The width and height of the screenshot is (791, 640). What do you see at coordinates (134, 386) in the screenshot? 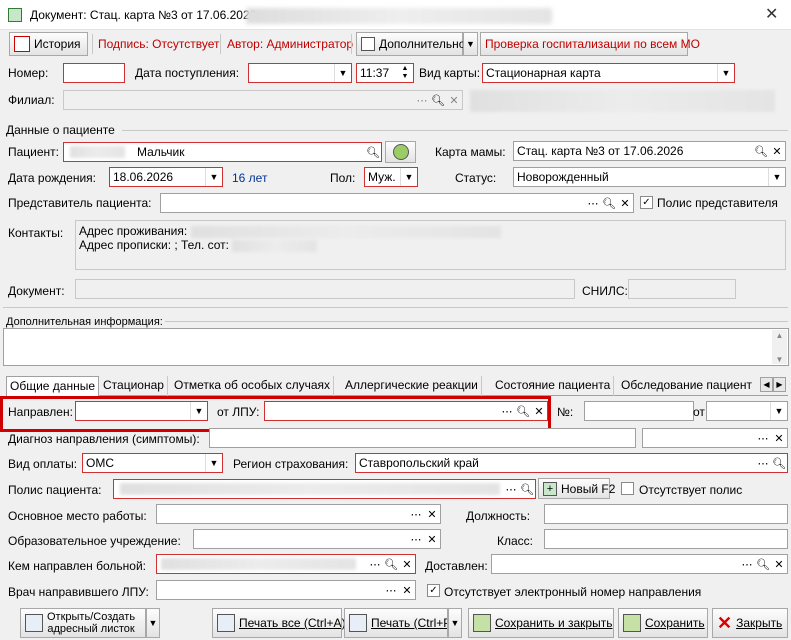
I see `tab-hospital: Стационар` at bounding box center [134, 386].